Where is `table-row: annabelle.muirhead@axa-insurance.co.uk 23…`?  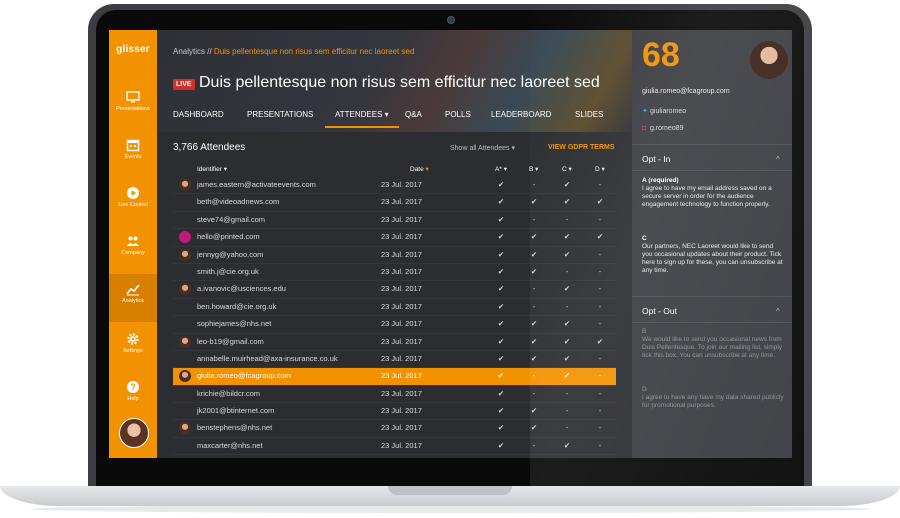 table-row: annabelle.muirhead@axa-insurance.co.uk 23… is located at coordinates (394, 360).